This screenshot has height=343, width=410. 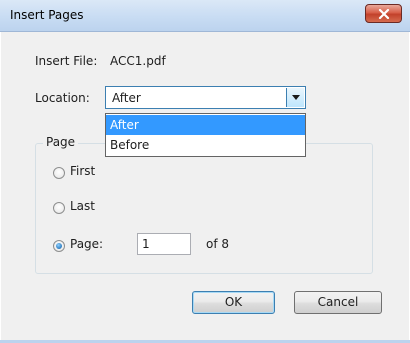 What do you see at coordinates (205, 97) in the screenshot?
I see `location-select: After` at bounding box center [205, 97].